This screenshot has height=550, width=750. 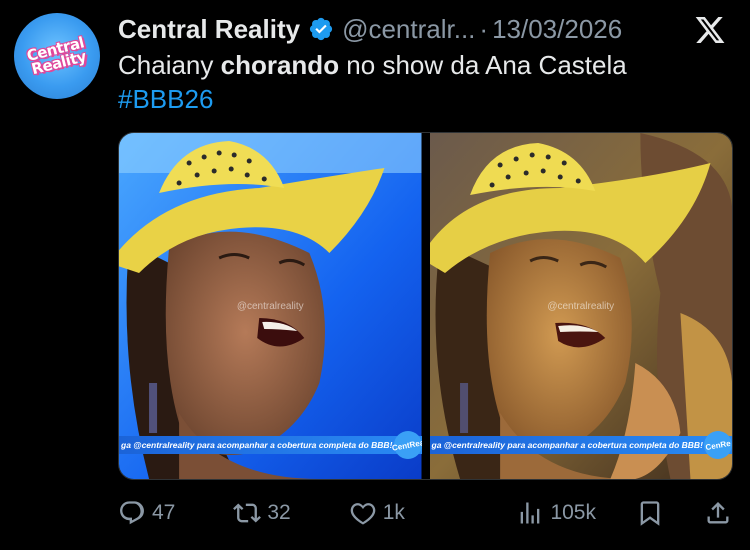 I want to click on views-button: 105k, so click(x=556, y=513).